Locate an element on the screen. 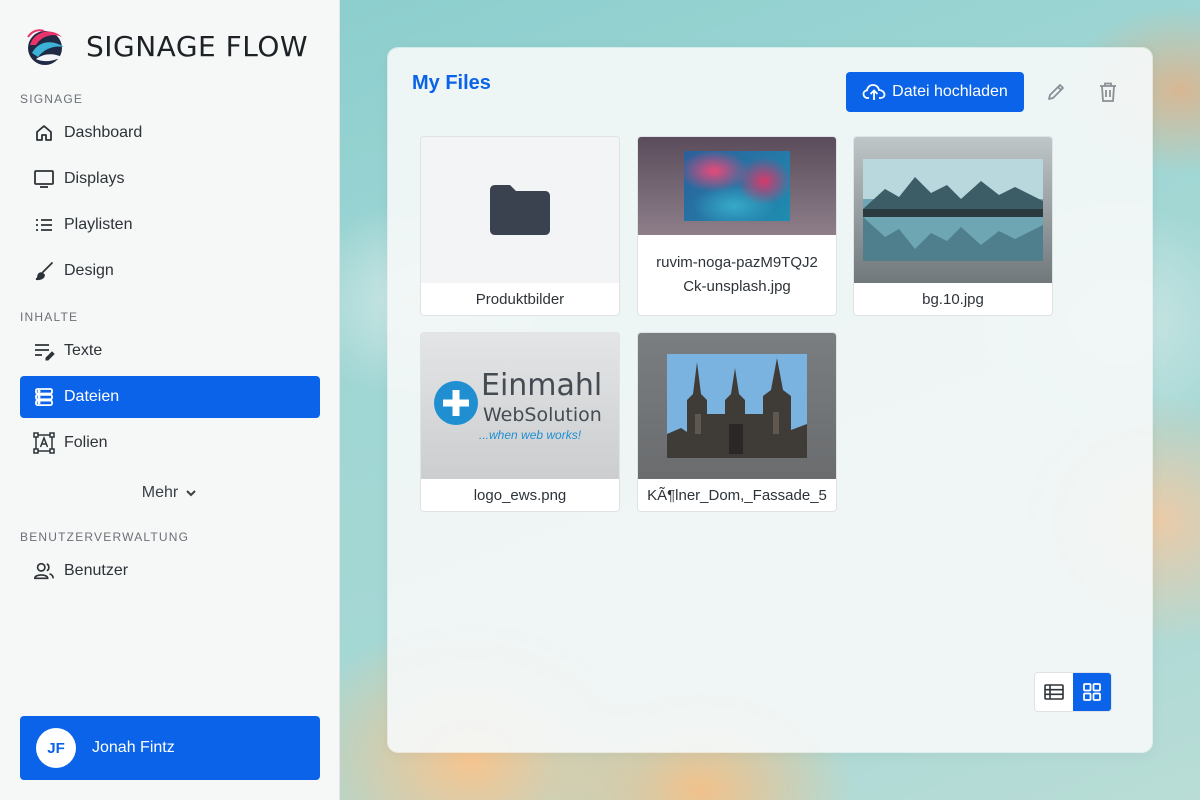 Image resolution: width=1200 pixels, height=800 pixels. file-name: ruvim-noga-pazM9TQJ2Ck-unsplash.jpg is located at coordinates (737, 274).